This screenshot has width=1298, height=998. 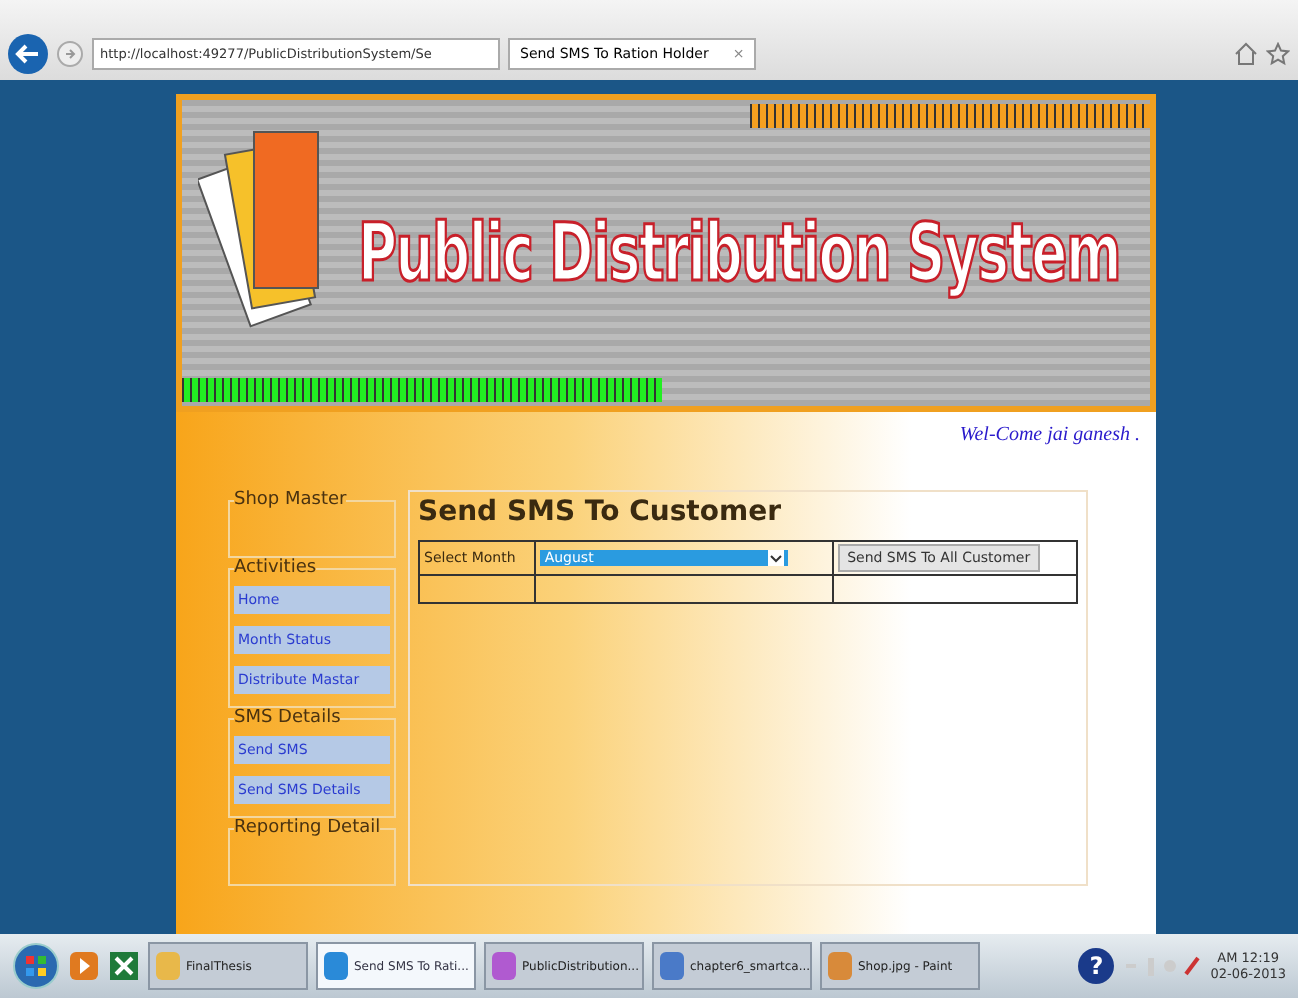 What do you see at coordinates (287, 718) in the screenshot?
I see `menu-heading: SMS Details` at bounding box center [287, 718].